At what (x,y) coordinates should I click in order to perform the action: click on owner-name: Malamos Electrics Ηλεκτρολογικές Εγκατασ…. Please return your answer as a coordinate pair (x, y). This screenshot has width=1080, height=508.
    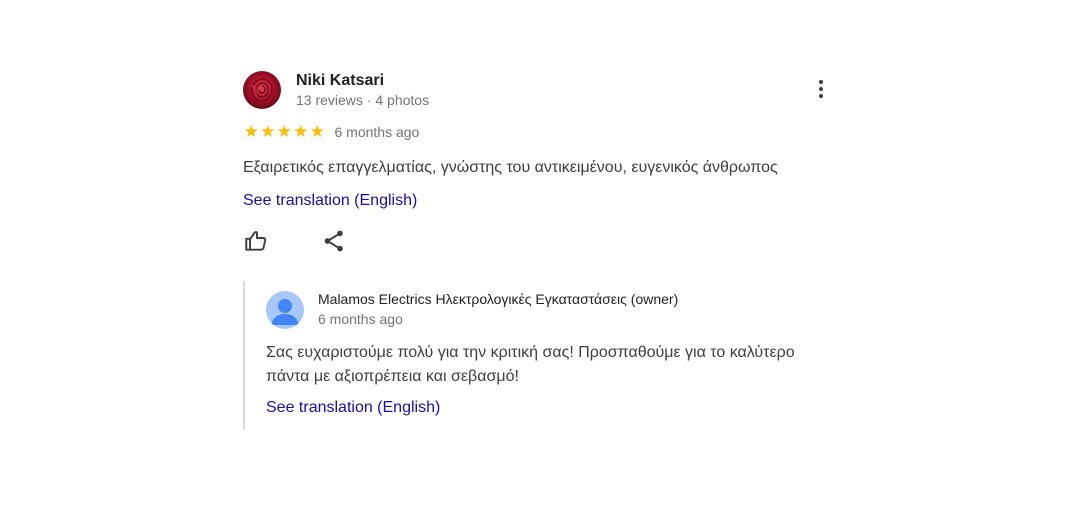
    Looking at the image, I should click on (498, 299).